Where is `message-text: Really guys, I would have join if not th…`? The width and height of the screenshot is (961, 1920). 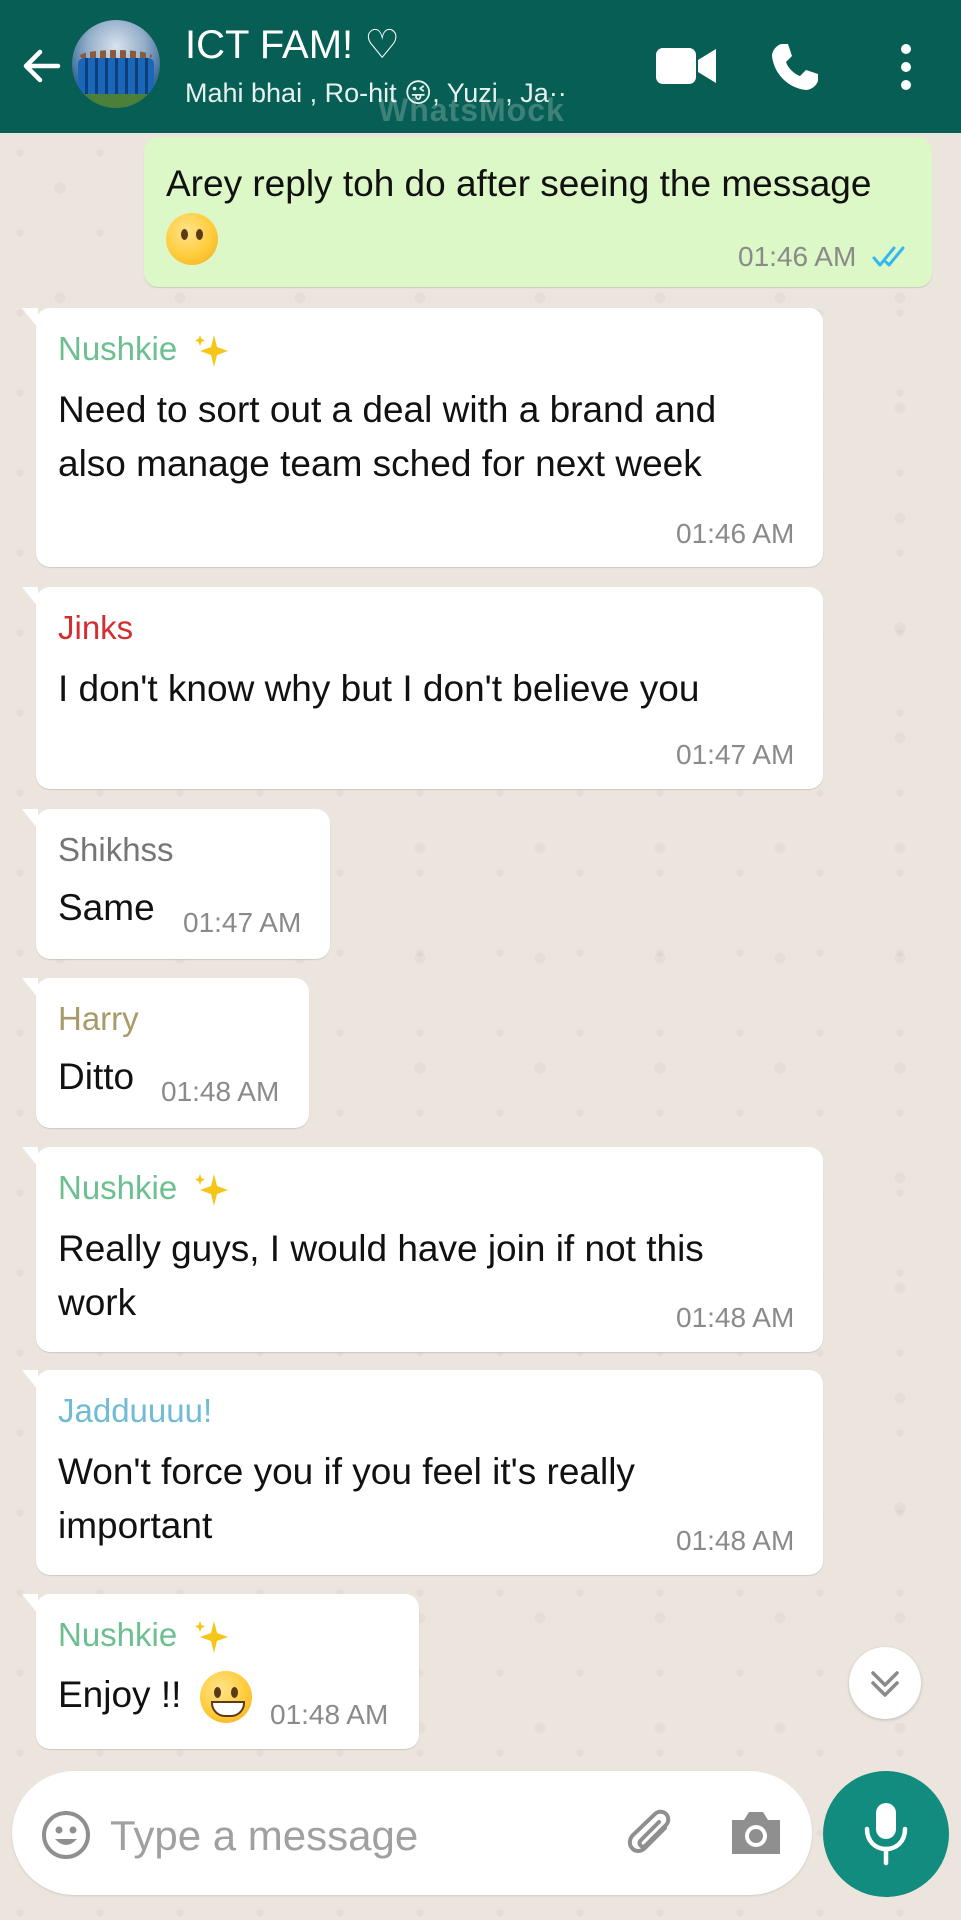
message-text: Really guys, I would have join if not th… is located at coordinates (381, 1248).